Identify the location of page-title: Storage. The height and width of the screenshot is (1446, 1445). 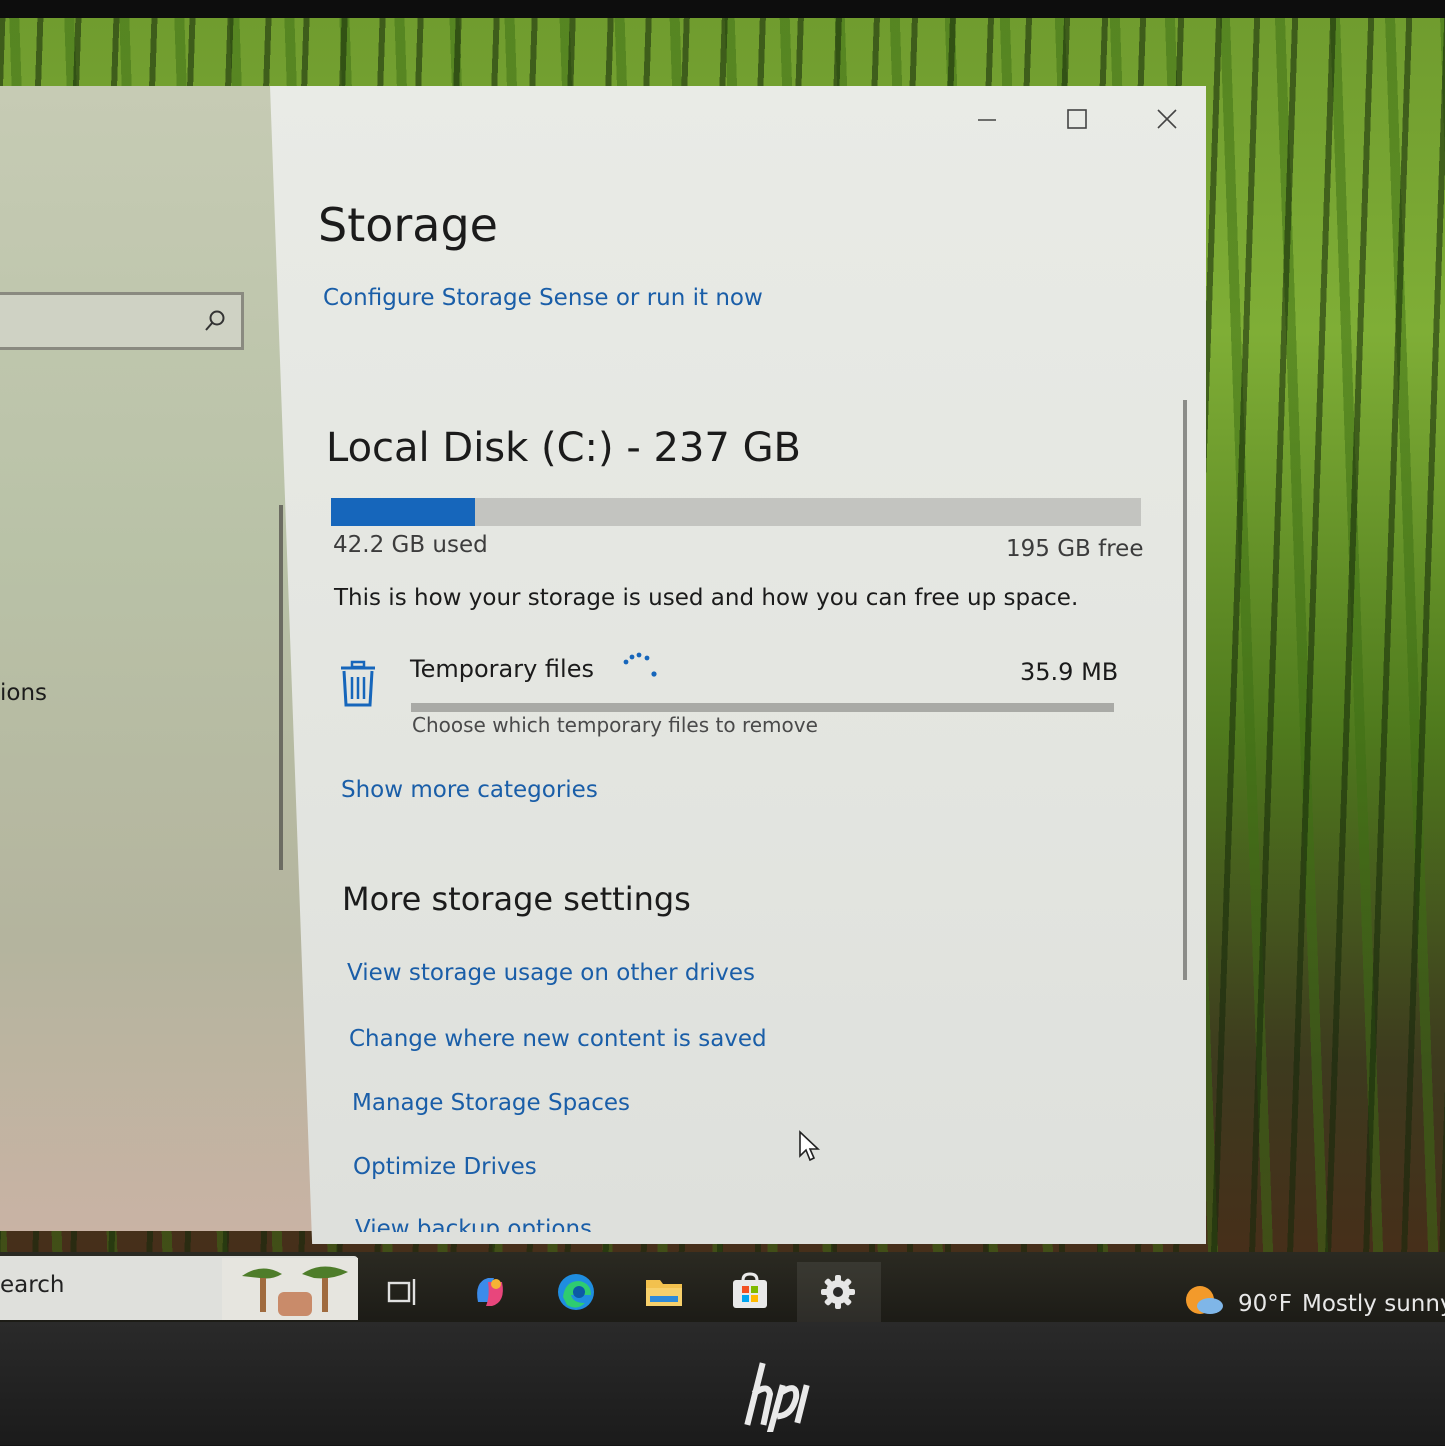
(408, 225).